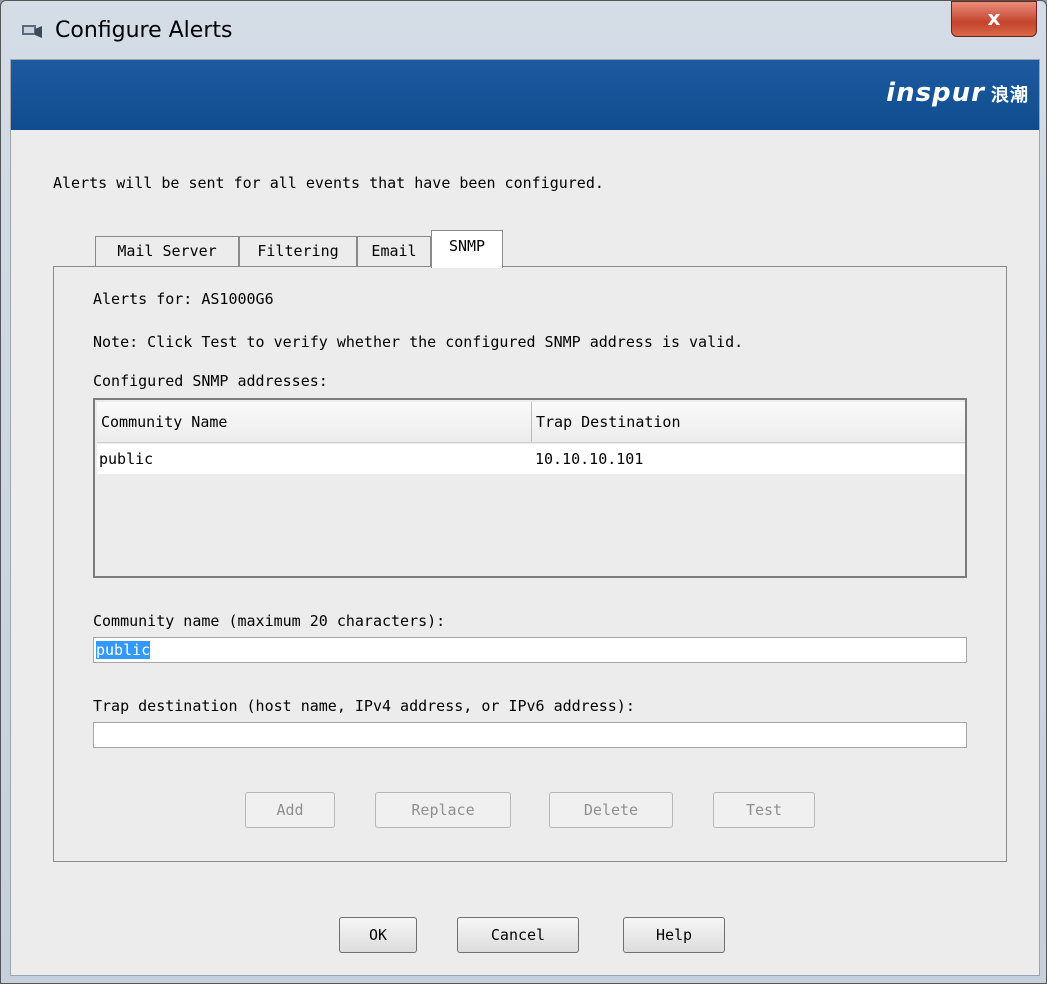  Describe the element at coordinates (144, 30) in the screenshot. I see `window-title: Configure Alerts` at that location.